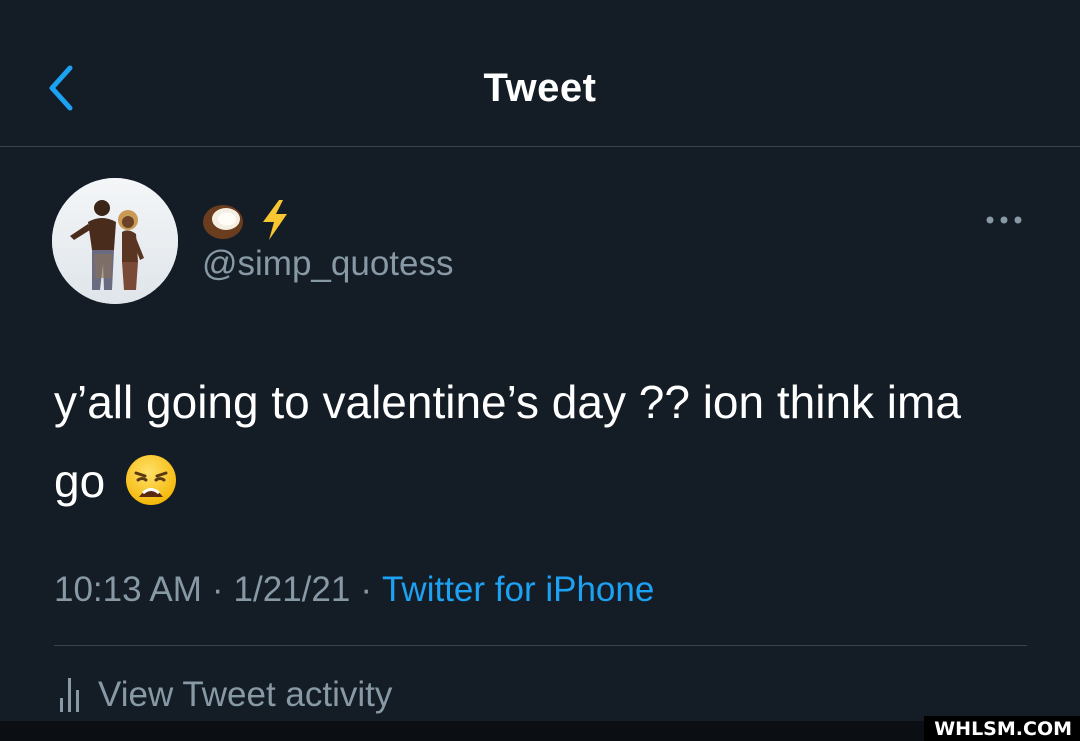  I want to click on avatar, so click(115, 241).